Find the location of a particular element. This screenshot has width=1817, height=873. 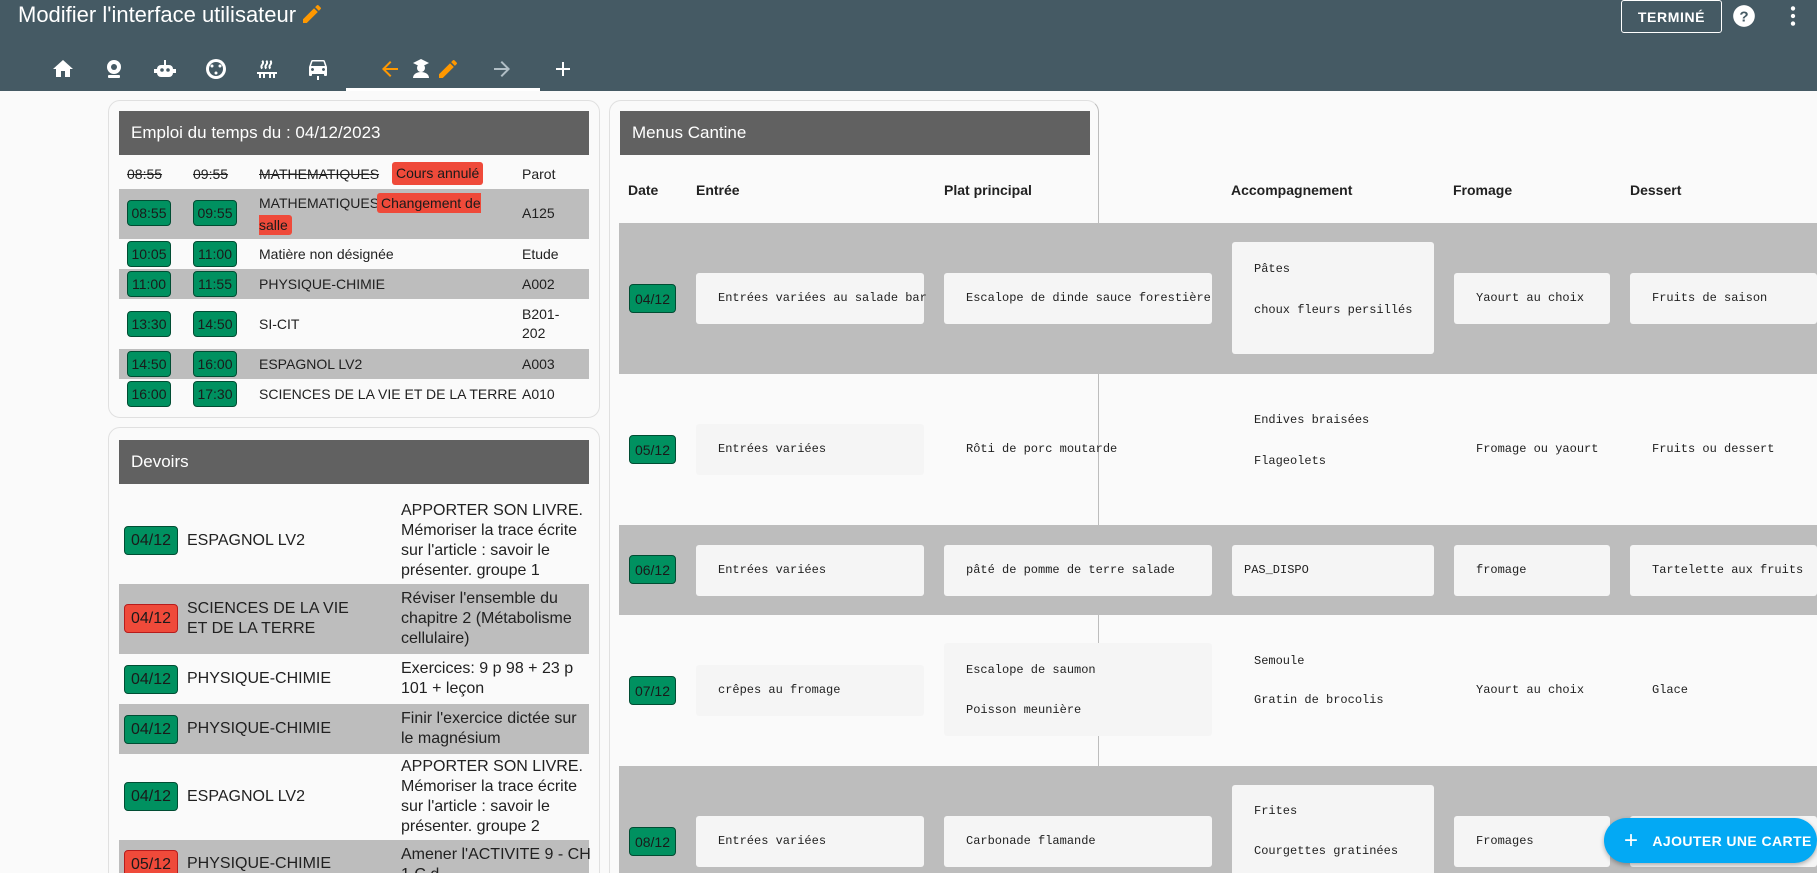

add-card-button: + AJOUTER UNE CARTE is located at coordinates (1710, 840).